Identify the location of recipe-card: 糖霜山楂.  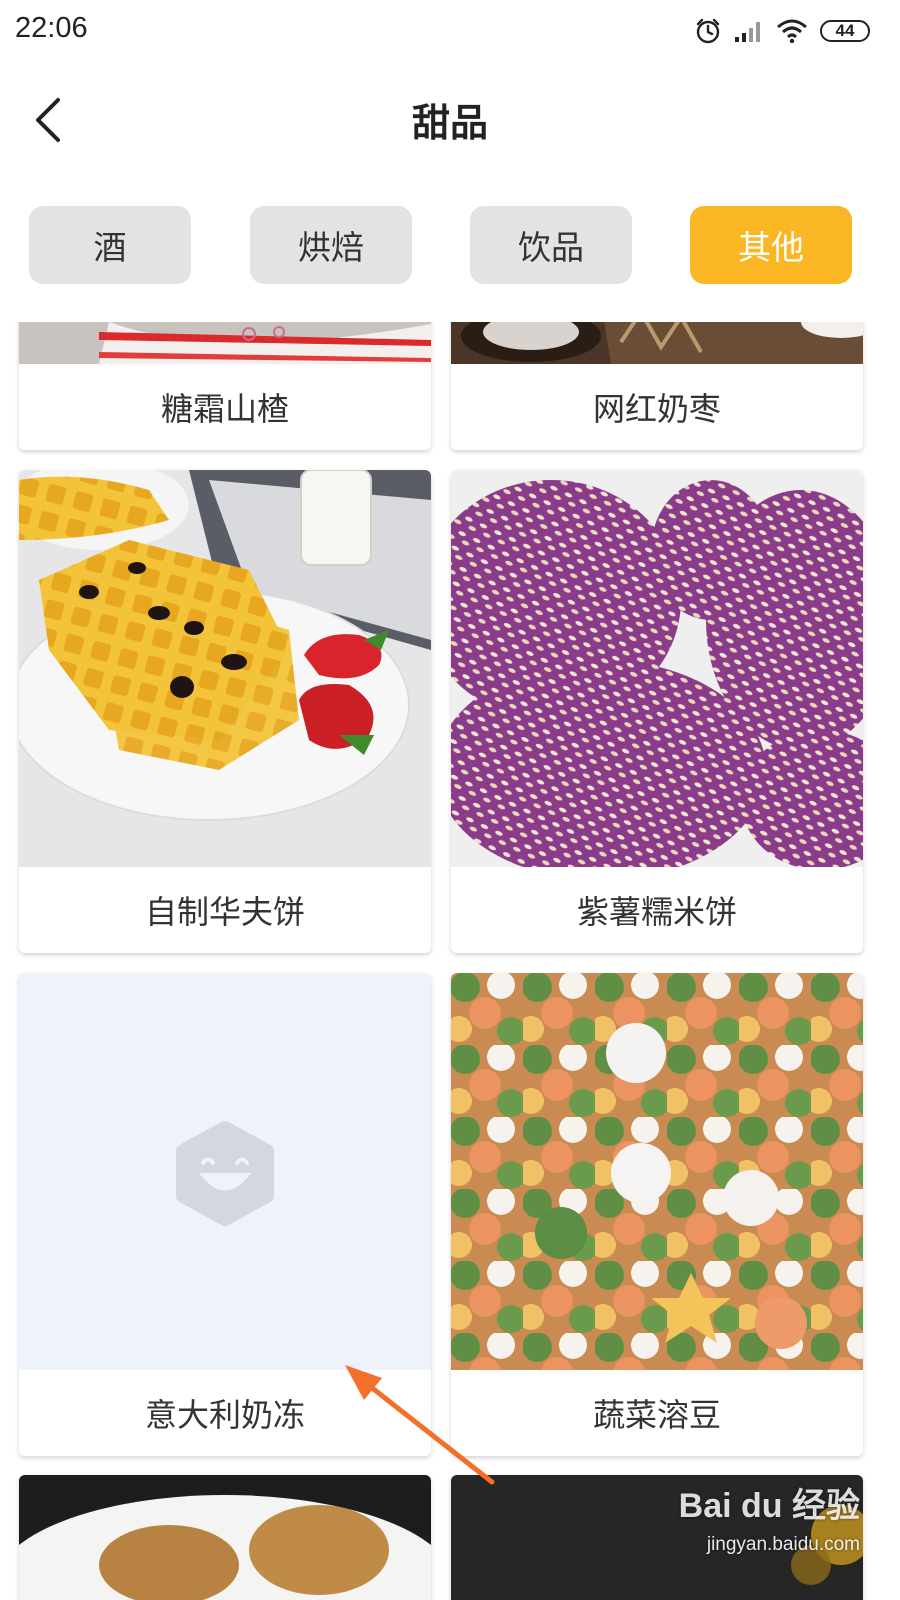
(225, 386).